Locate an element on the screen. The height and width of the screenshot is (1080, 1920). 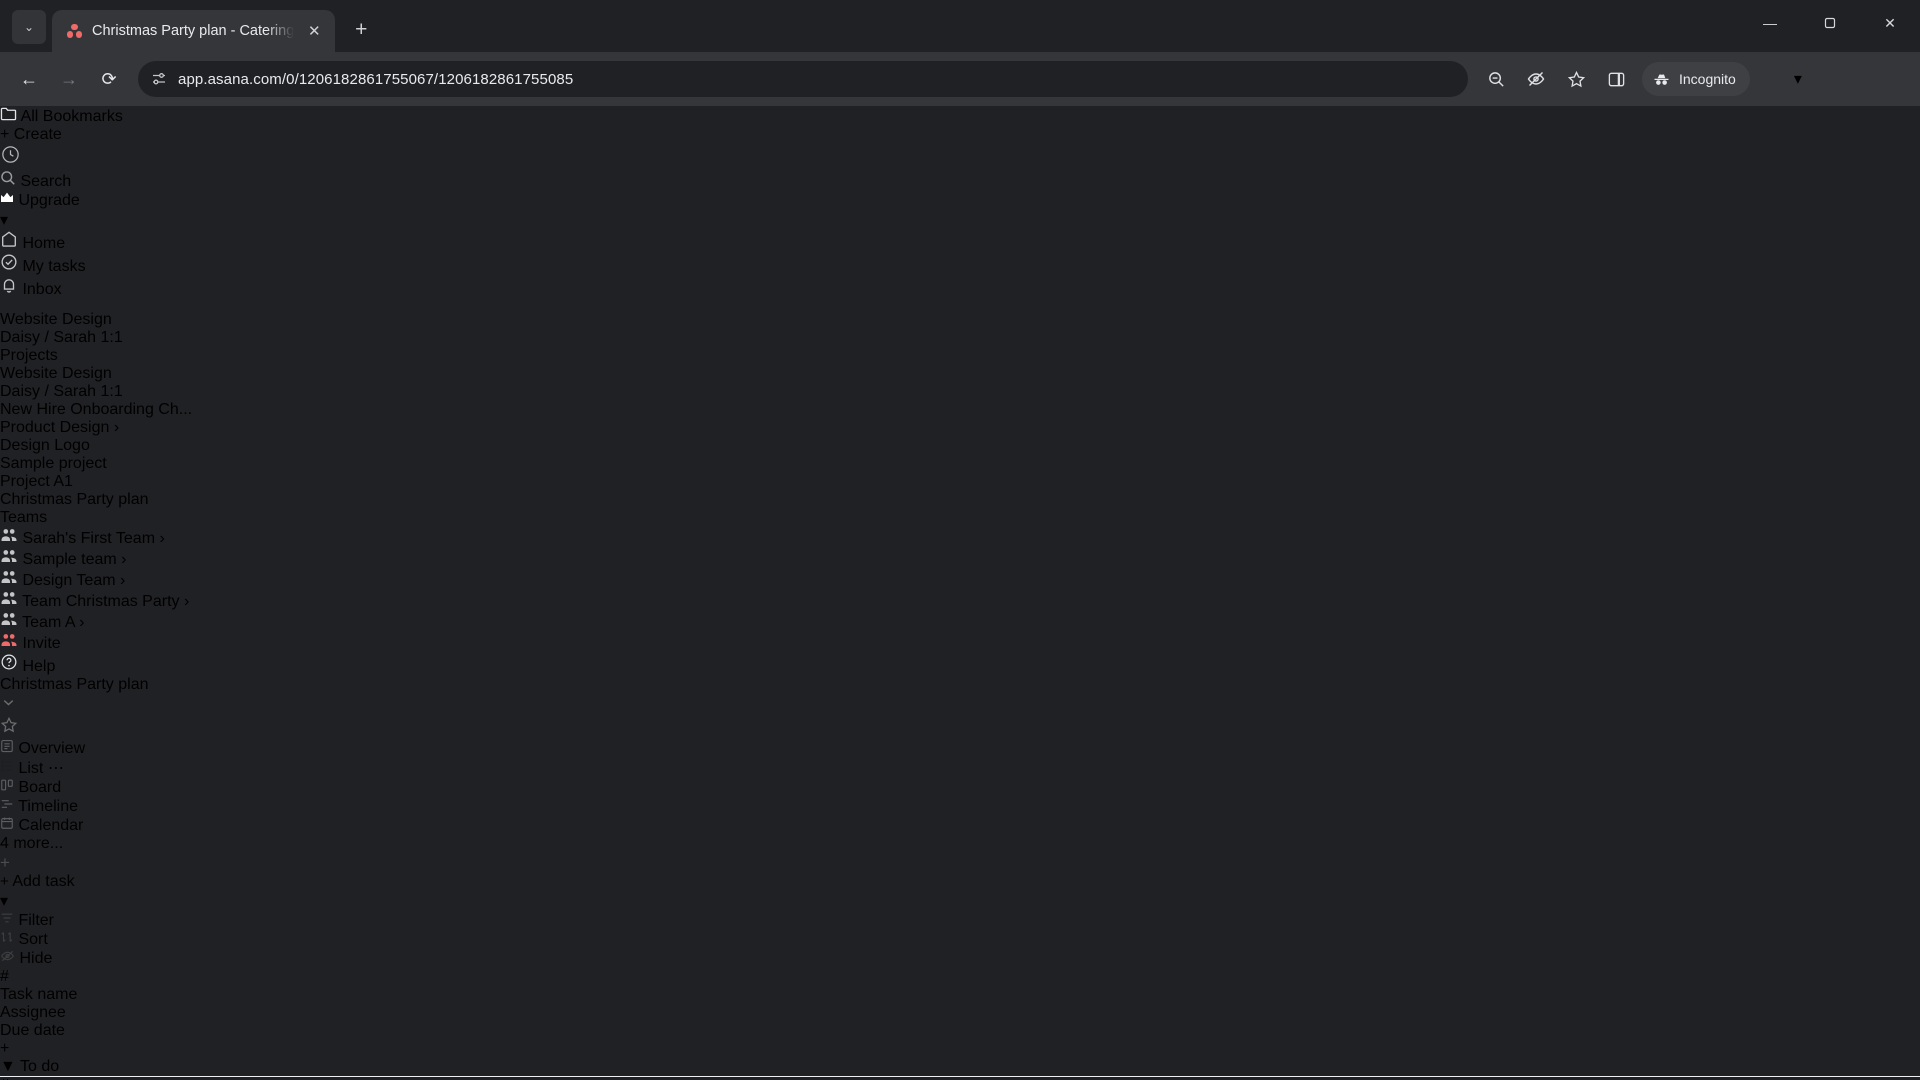
side-panel-icon is located at coordinates (1616, 79).